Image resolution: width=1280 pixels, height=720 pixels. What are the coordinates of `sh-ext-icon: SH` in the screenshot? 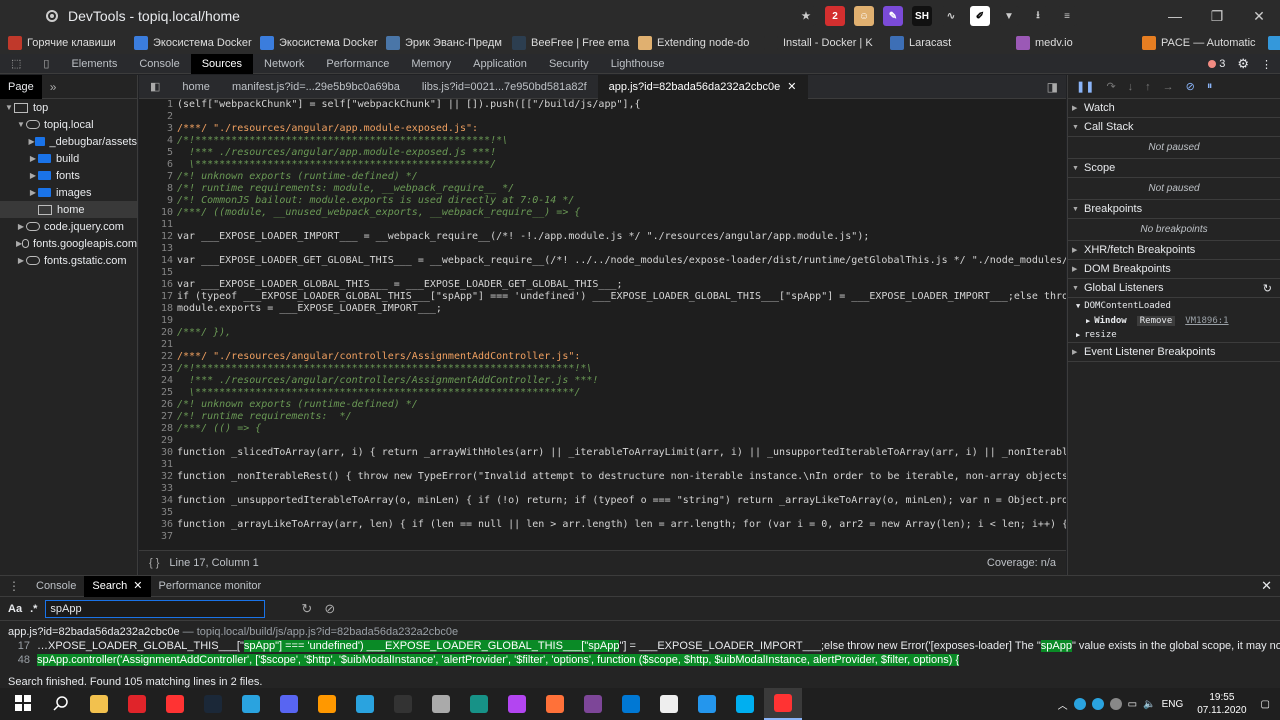 It's located at (922, 16).